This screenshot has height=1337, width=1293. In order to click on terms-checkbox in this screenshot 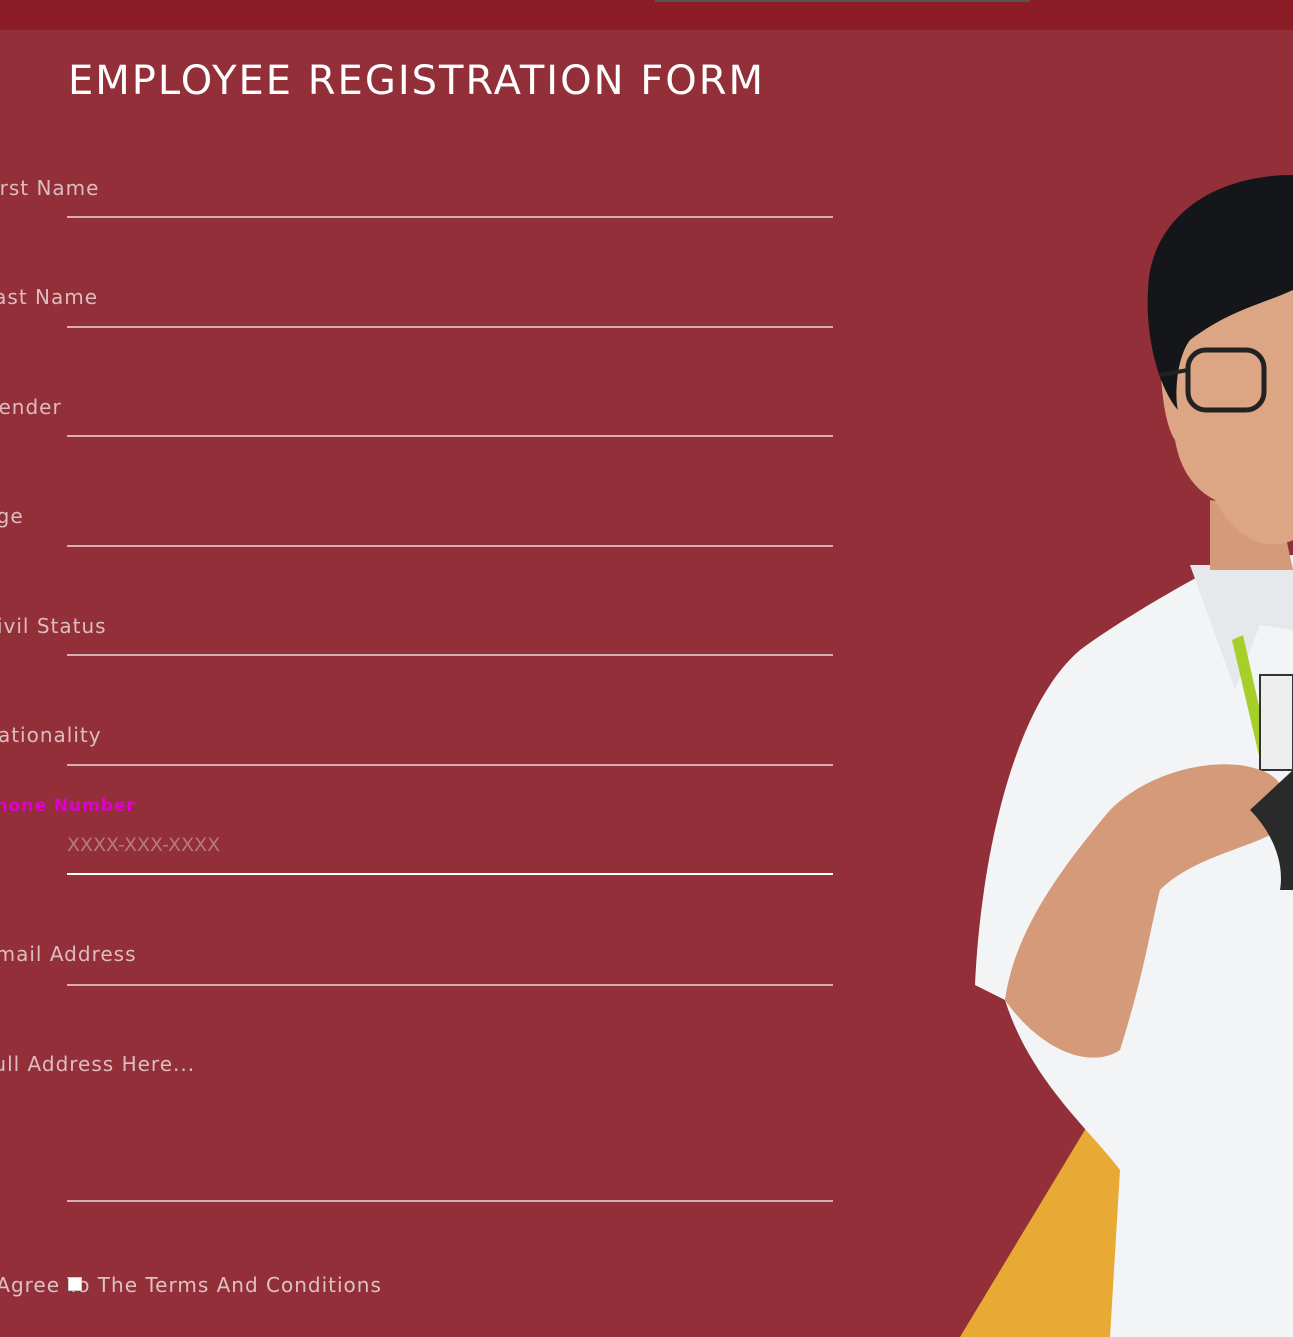, I will do `click(75, 1284)`.